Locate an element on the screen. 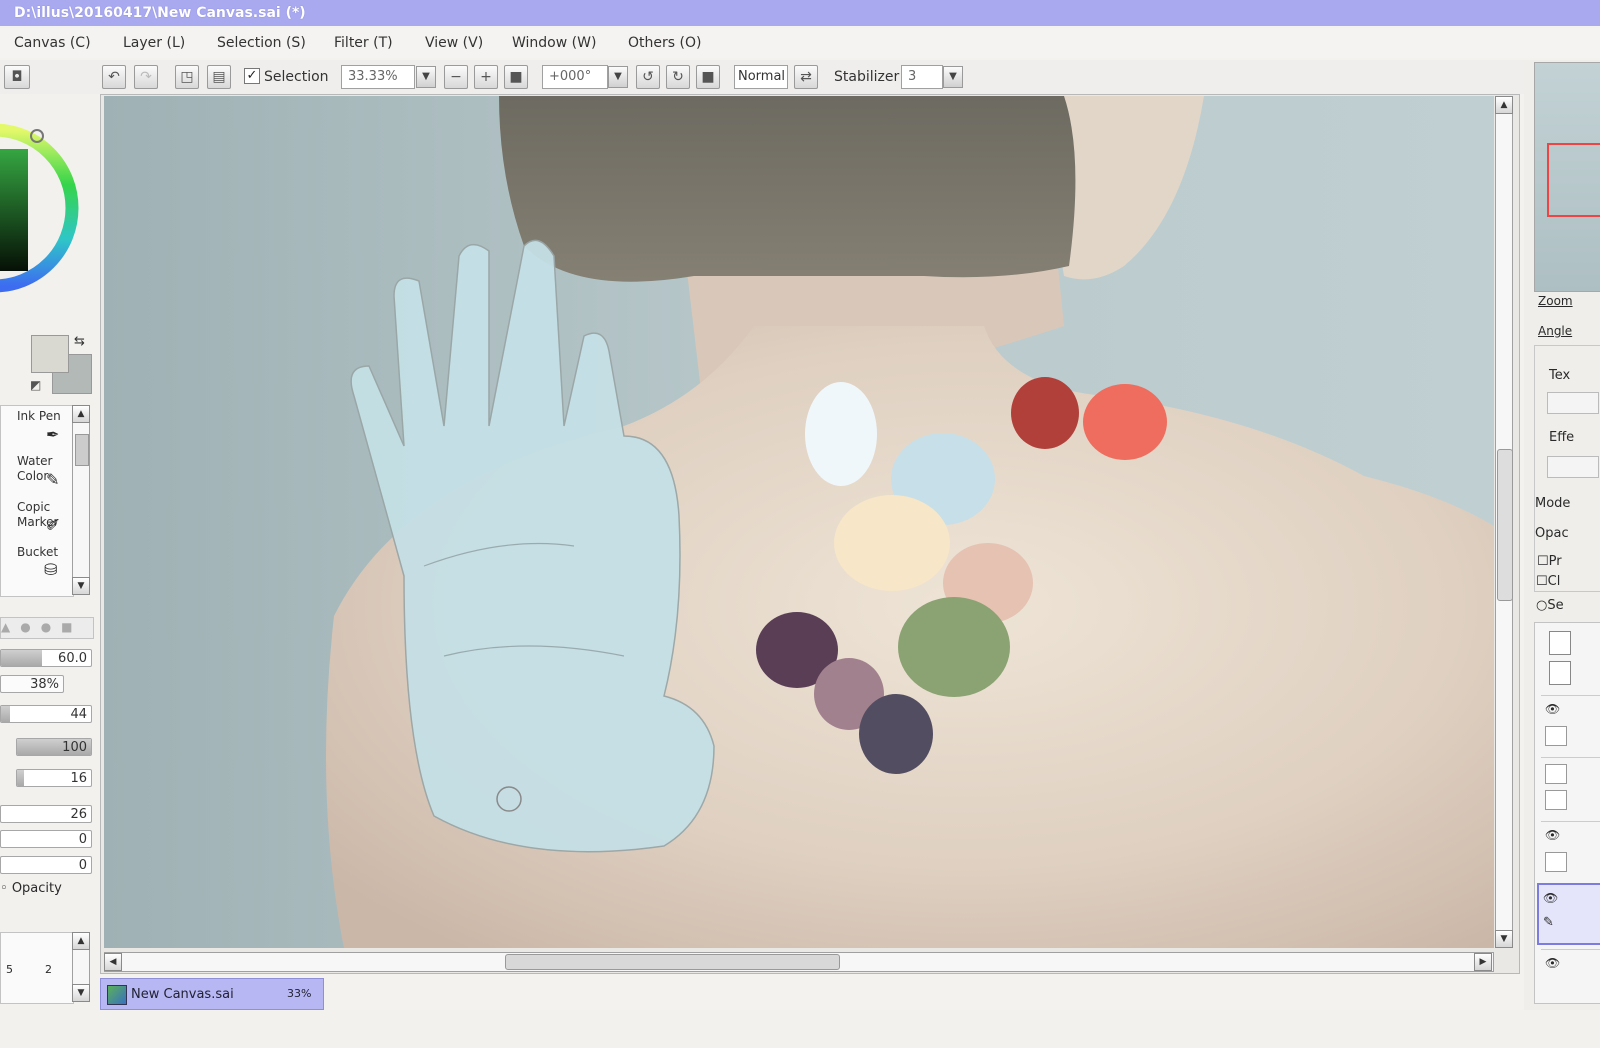 The image size is (1600, 1048). canvas-scroll-left-button: ◀ is located at coordinates (113, 962).